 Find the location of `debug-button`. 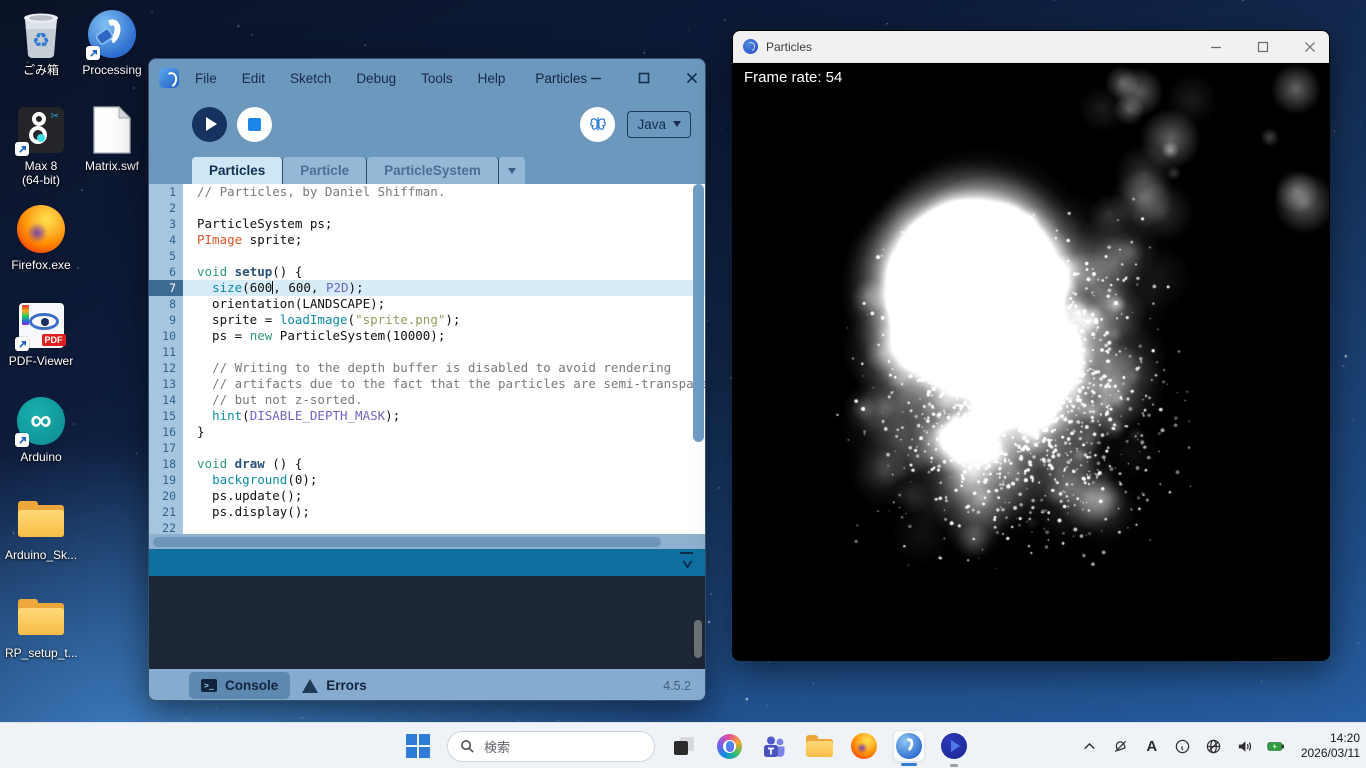

debug-button is located at coordinates (598, 124).